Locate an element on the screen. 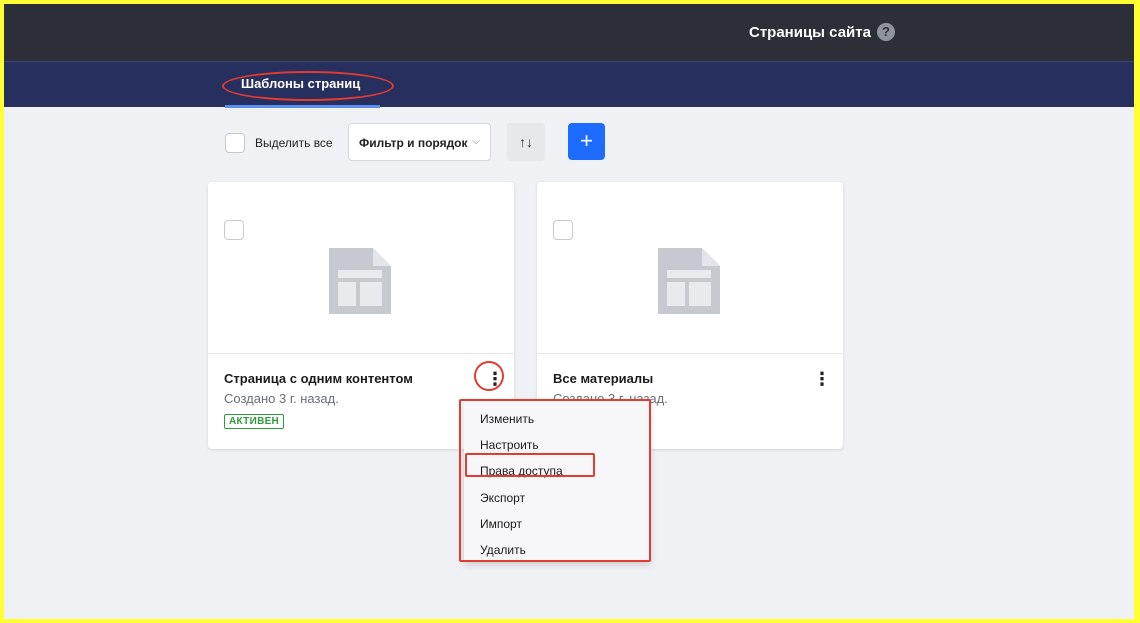 Image resolution: width=1140 pixels, height=623 pixels. filter-label: Фильтр и порядок is located at coordinates (413, 143).